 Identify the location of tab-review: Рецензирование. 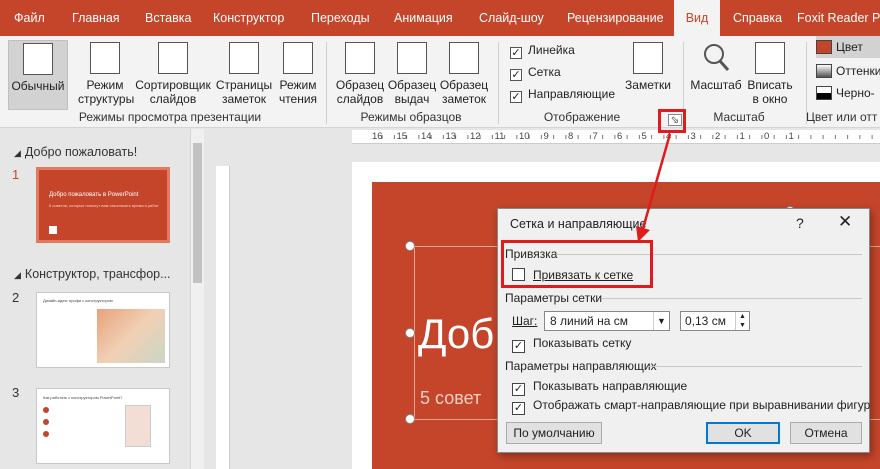
(615, 18).